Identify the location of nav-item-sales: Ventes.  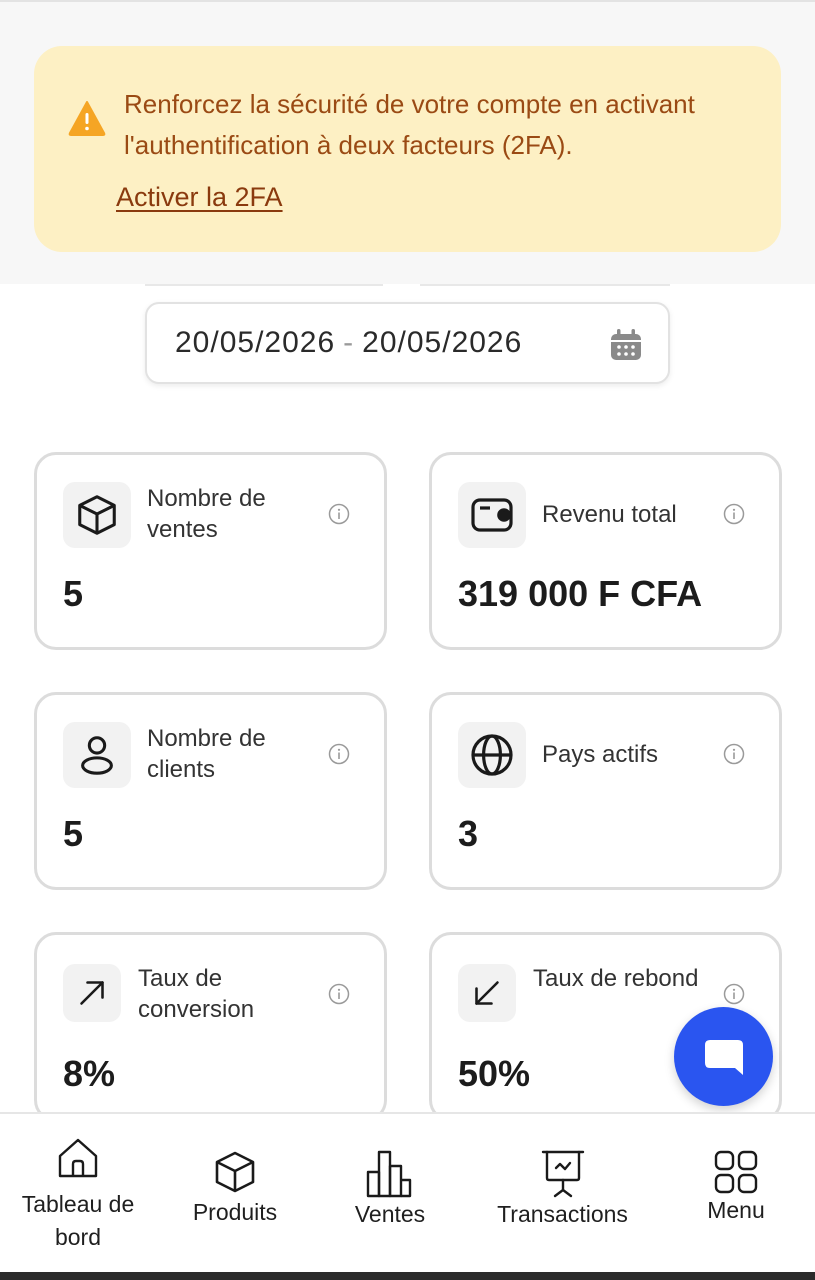
(390, 1194).